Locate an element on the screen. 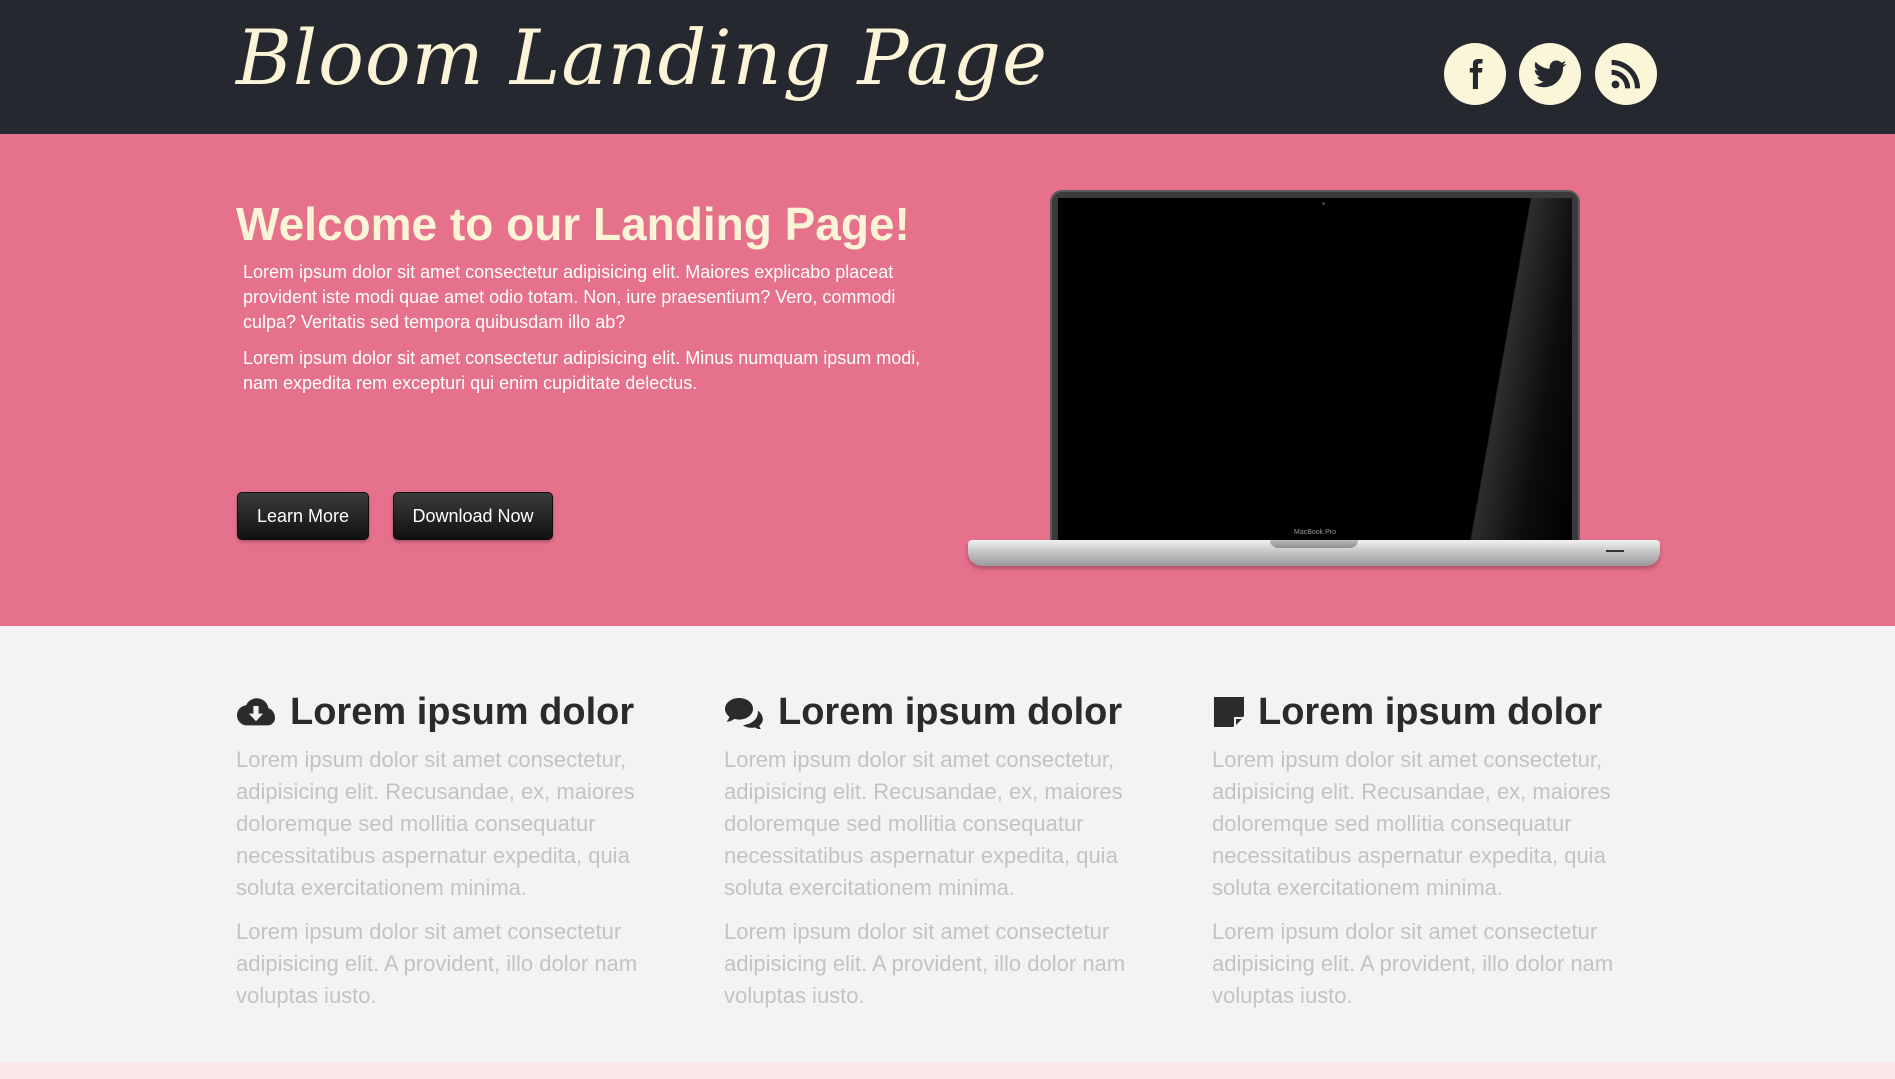 The height and width of the screenshot is (1079, 1895). laptop-image: MacBook Pro is located at coordinates (1314, 378).